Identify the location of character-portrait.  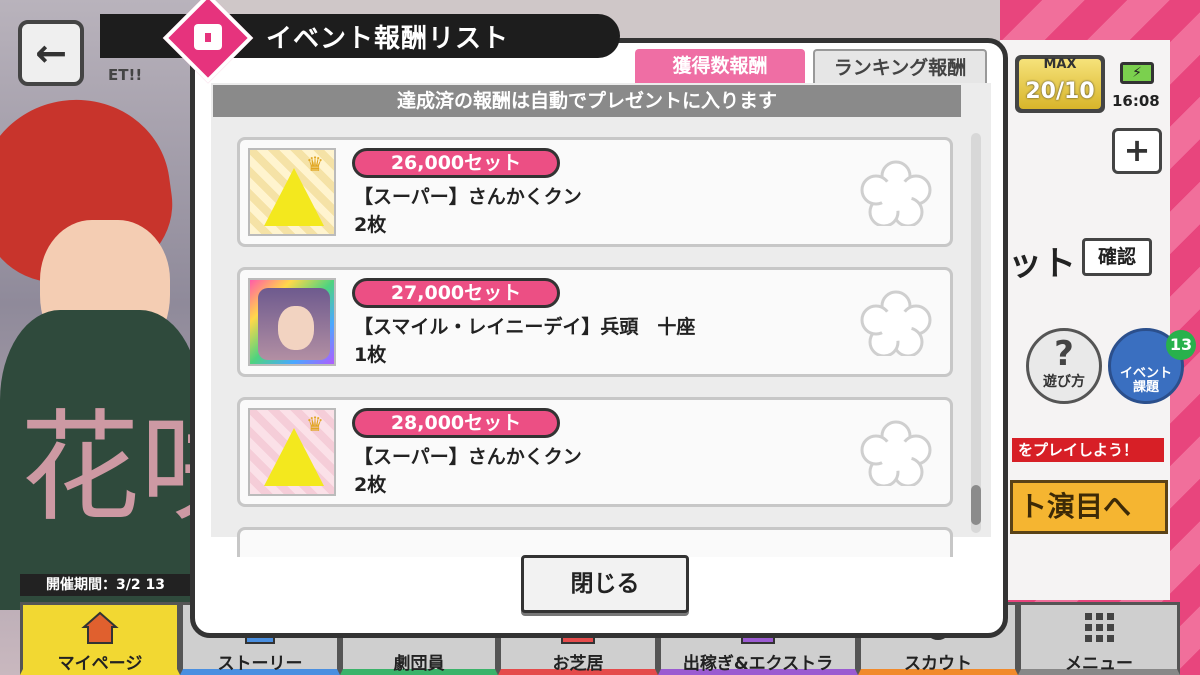
(294, 324).